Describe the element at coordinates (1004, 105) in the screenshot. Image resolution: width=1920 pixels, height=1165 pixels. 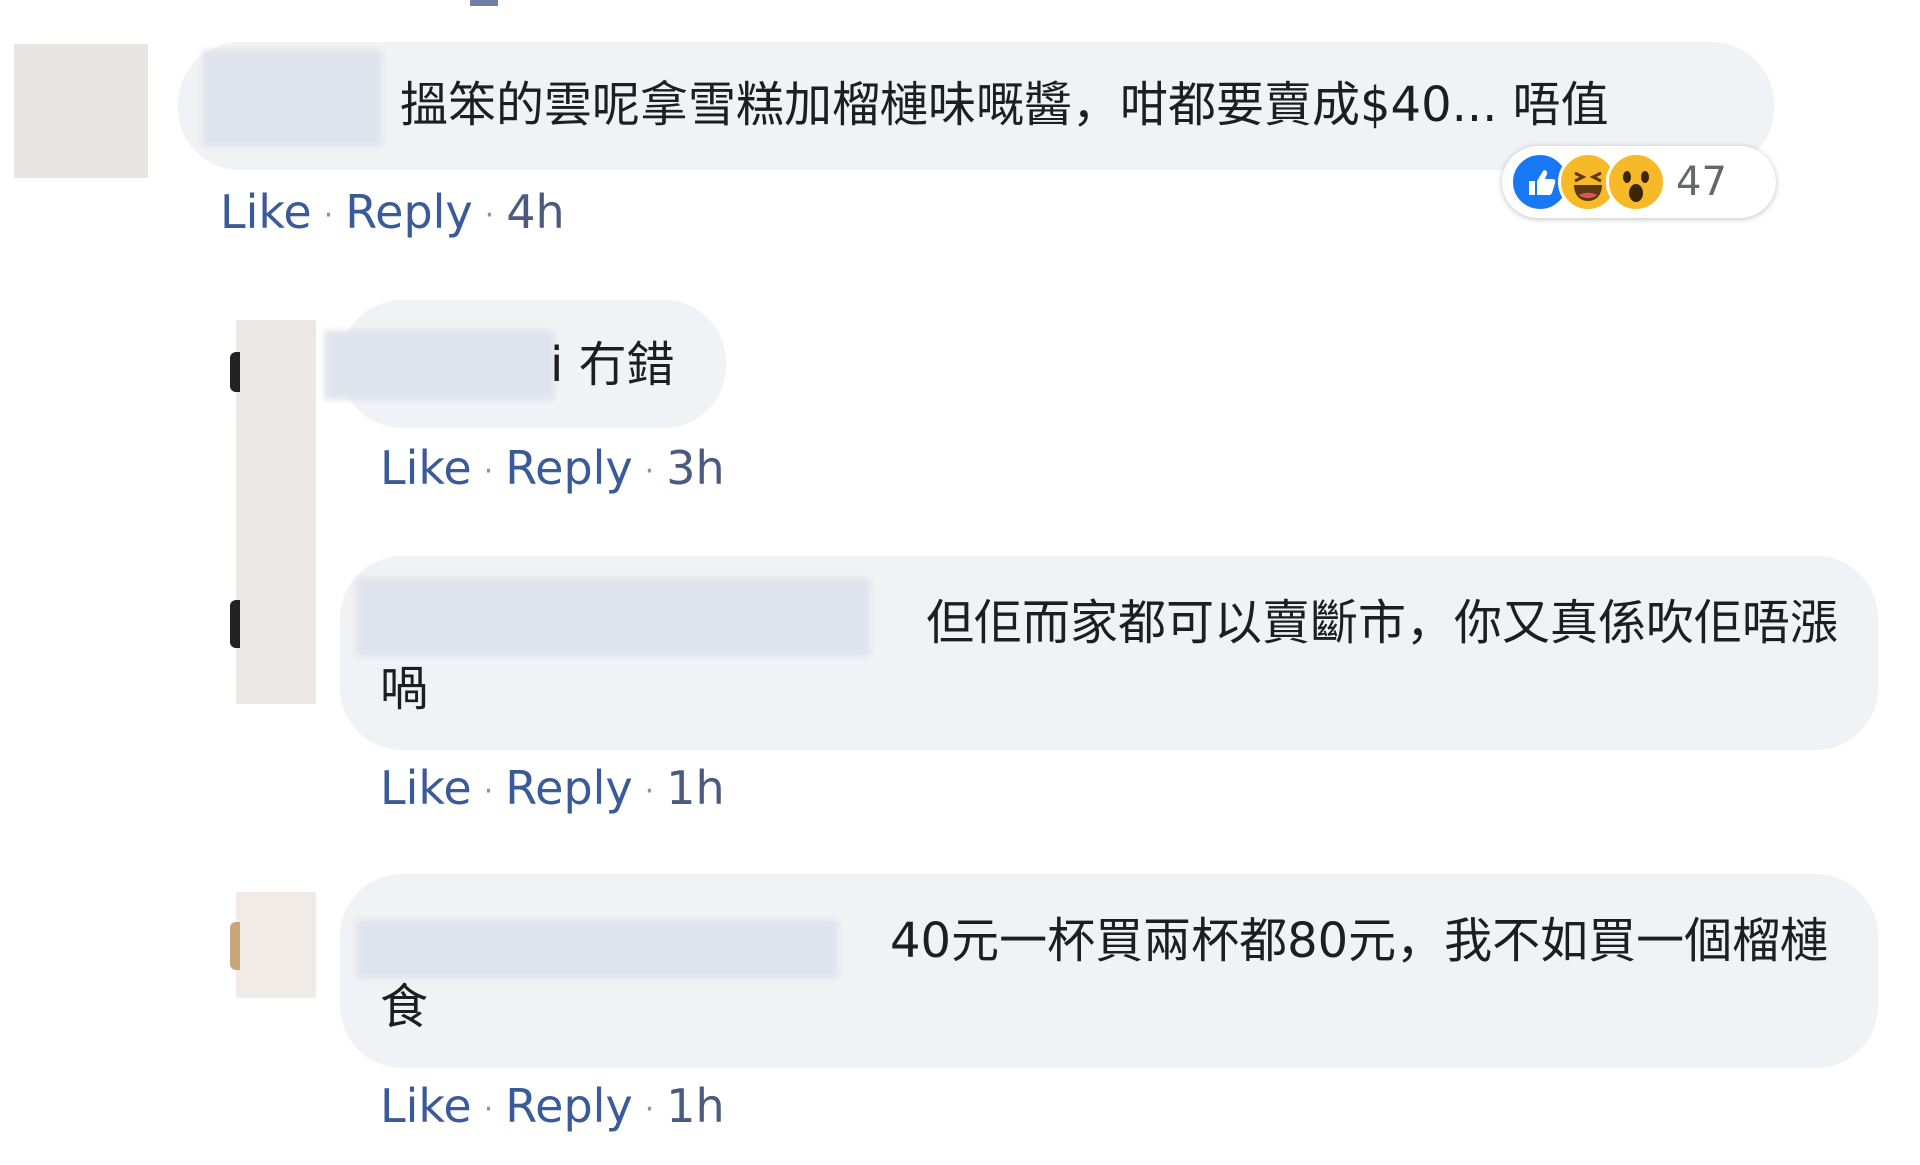
I see `comment-text: 搵笨的雲呢拿雪糕加榴槤味嘅醬，咁都要賣成$40... 唔值` at that location.